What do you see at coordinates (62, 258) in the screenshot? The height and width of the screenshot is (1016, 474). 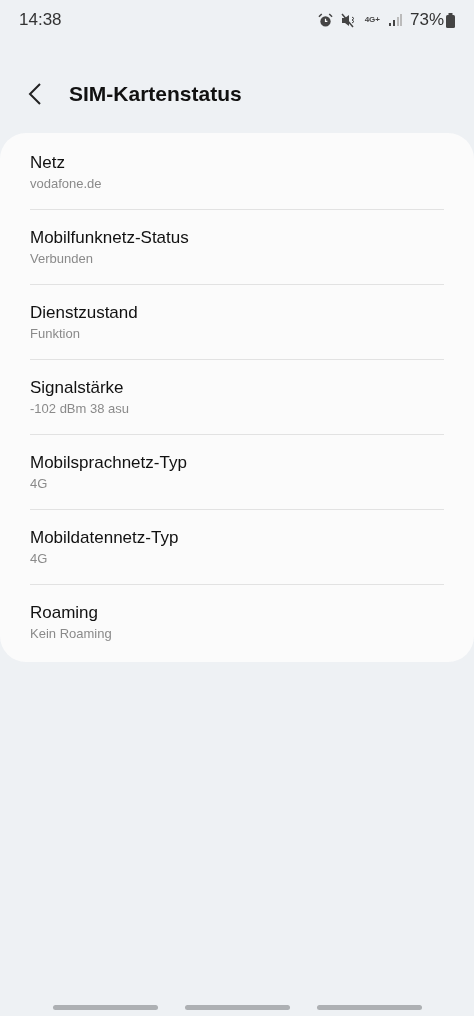 I see `item-value: Verbunden` at bounding box center [62, 258].